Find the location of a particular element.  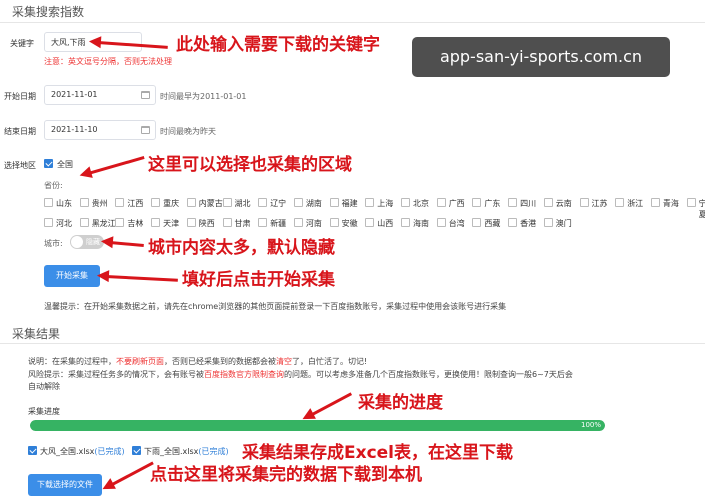

arrow-start is located at coordinates (141, 278).